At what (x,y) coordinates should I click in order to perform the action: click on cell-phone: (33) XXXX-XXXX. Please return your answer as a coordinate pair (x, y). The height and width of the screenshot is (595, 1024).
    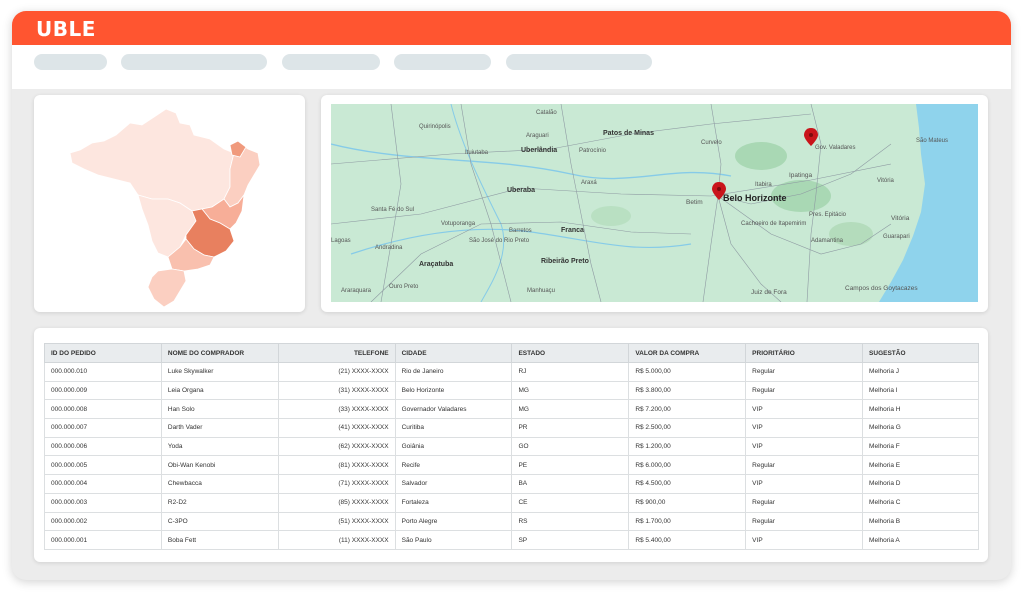
    Looking at the image, I should click on (336, 409).